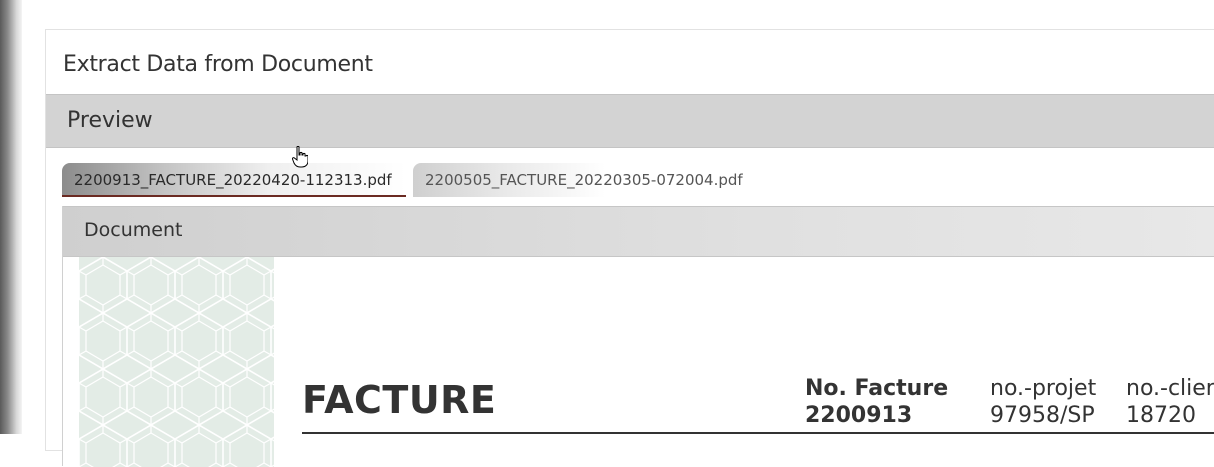 This screenshot has height=467, width=1214. I want to click on tab-document-2: 2200505_FACTURE_20220305-072004.pdf, so click(588, 180).